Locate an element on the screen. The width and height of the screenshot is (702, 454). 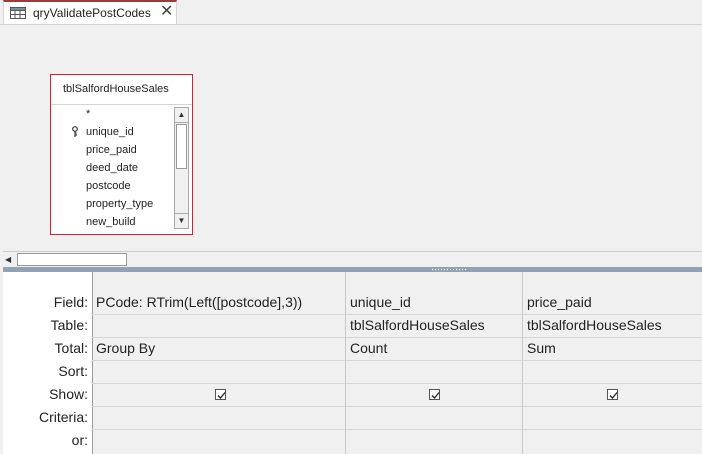
field-item-all: * is located at coordinates (88, 114).